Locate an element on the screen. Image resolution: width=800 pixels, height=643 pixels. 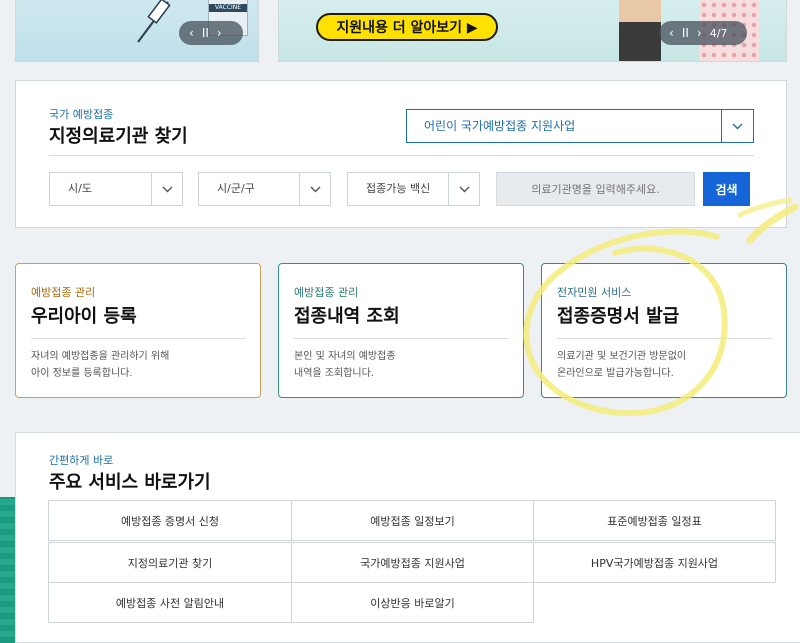
description-line: 내역을 조회합니다. is located at coordinates (334, 373).